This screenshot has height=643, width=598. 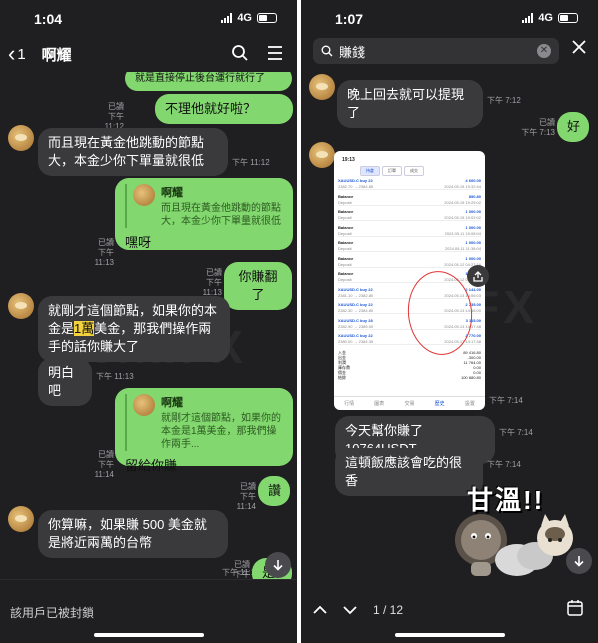 I want to click on screenshot-nav: 行情 圖表 交易 歷史 設置, so click(x=409, y=403).